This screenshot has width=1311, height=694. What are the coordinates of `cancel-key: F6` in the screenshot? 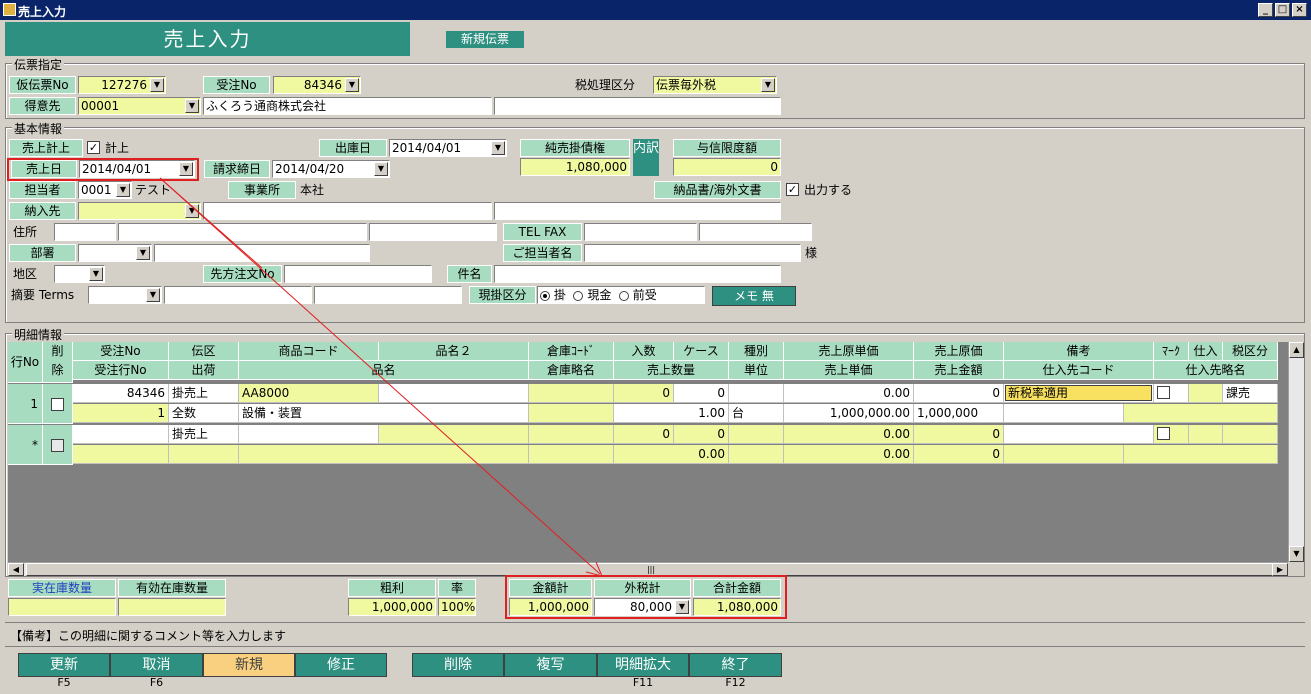 It's located at (156, 682).